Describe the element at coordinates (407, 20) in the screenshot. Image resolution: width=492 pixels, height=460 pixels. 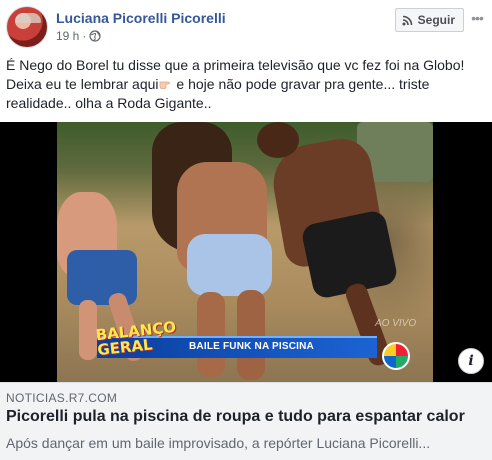
I see `rss-icon` at that location.